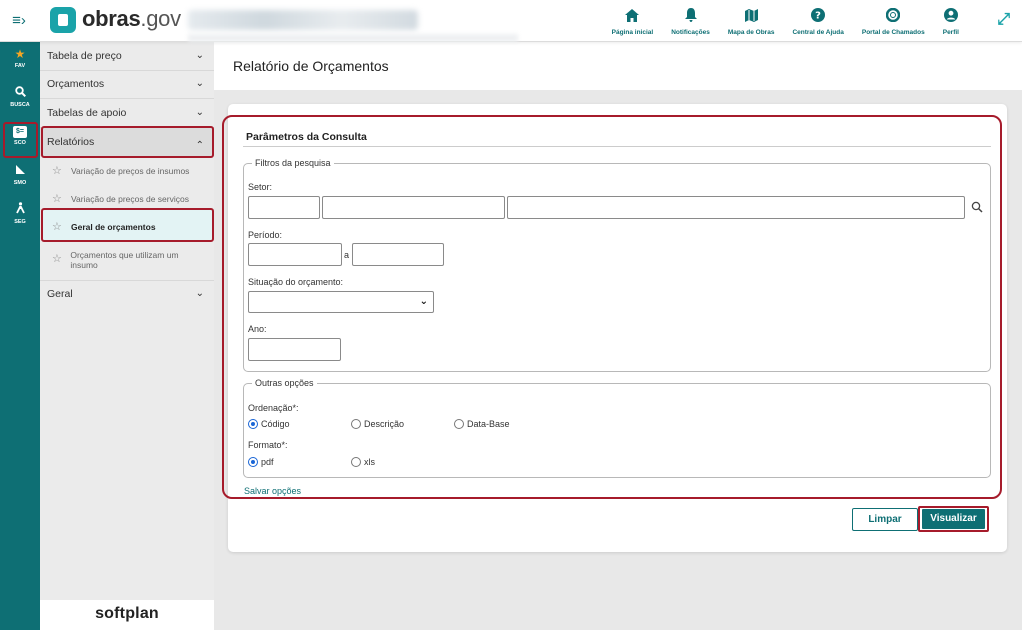  Describe the element at coordinates (488, 424) in the screenshot. I see `radio-label: Data-Base` at that location.